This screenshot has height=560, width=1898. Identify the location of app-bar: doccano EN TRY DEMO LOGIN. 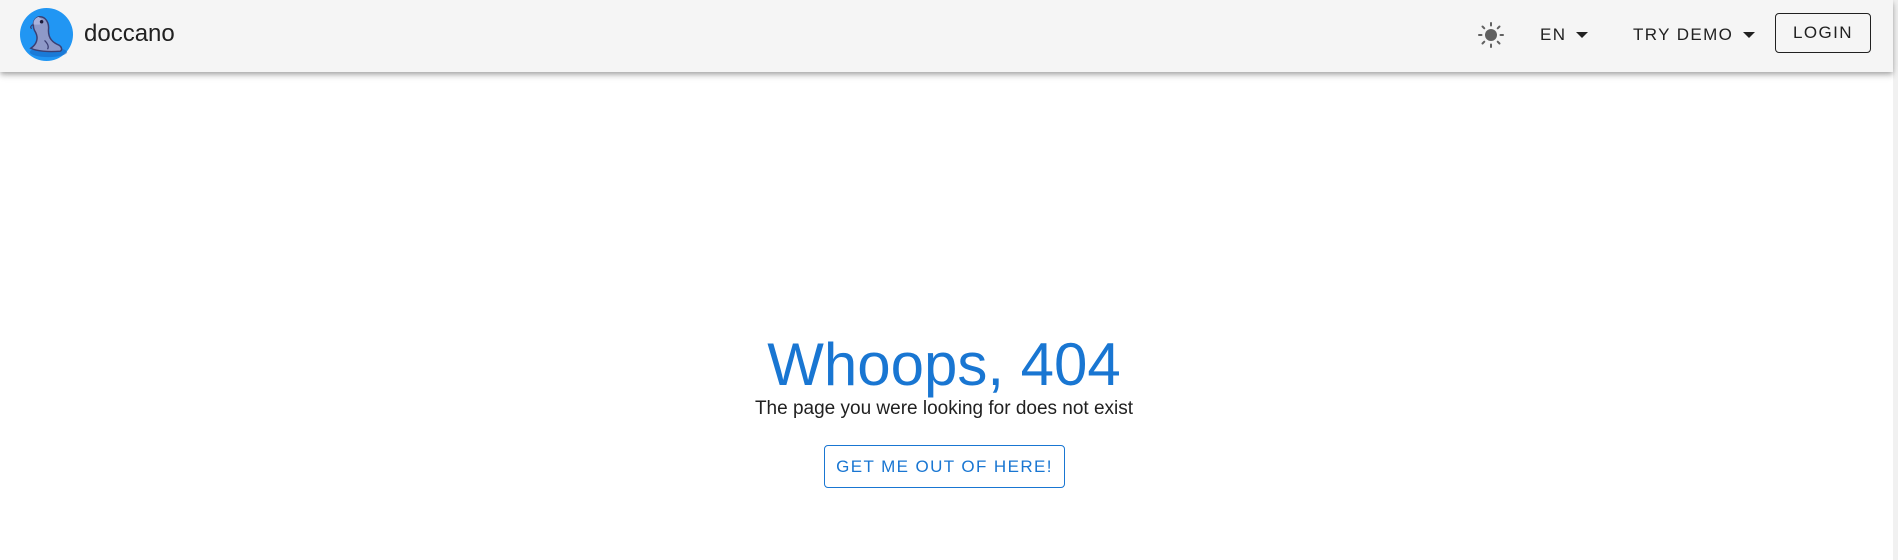
(946, 36).